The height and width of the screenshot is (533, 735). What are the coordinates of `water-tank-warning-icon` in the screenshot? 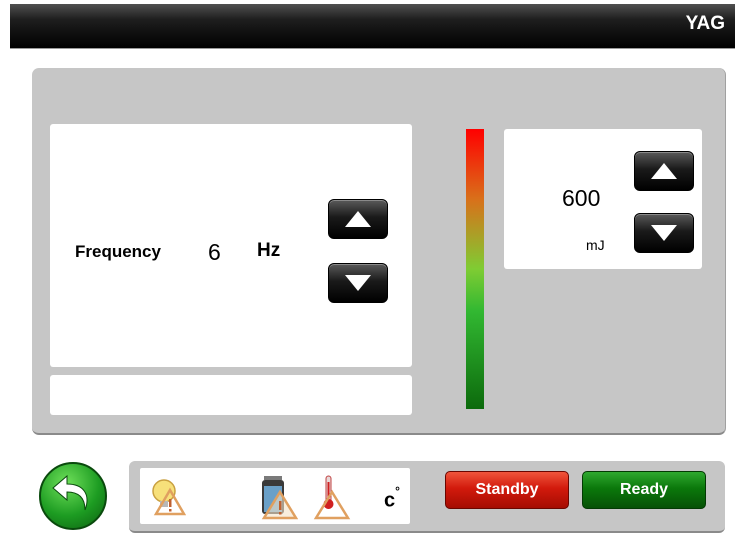 It's located at (279, 498).